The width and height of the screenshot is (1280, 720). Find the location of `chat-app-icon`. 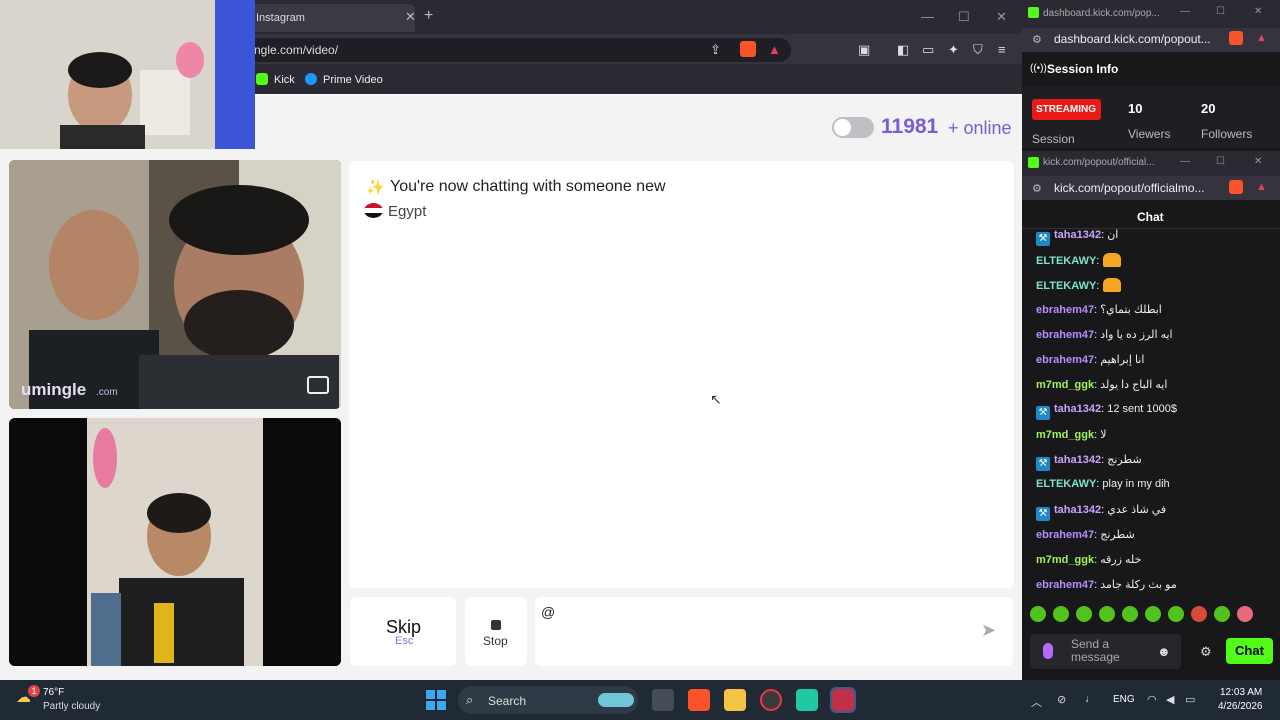

chat-app-icon is located at coordinates (807, 700).